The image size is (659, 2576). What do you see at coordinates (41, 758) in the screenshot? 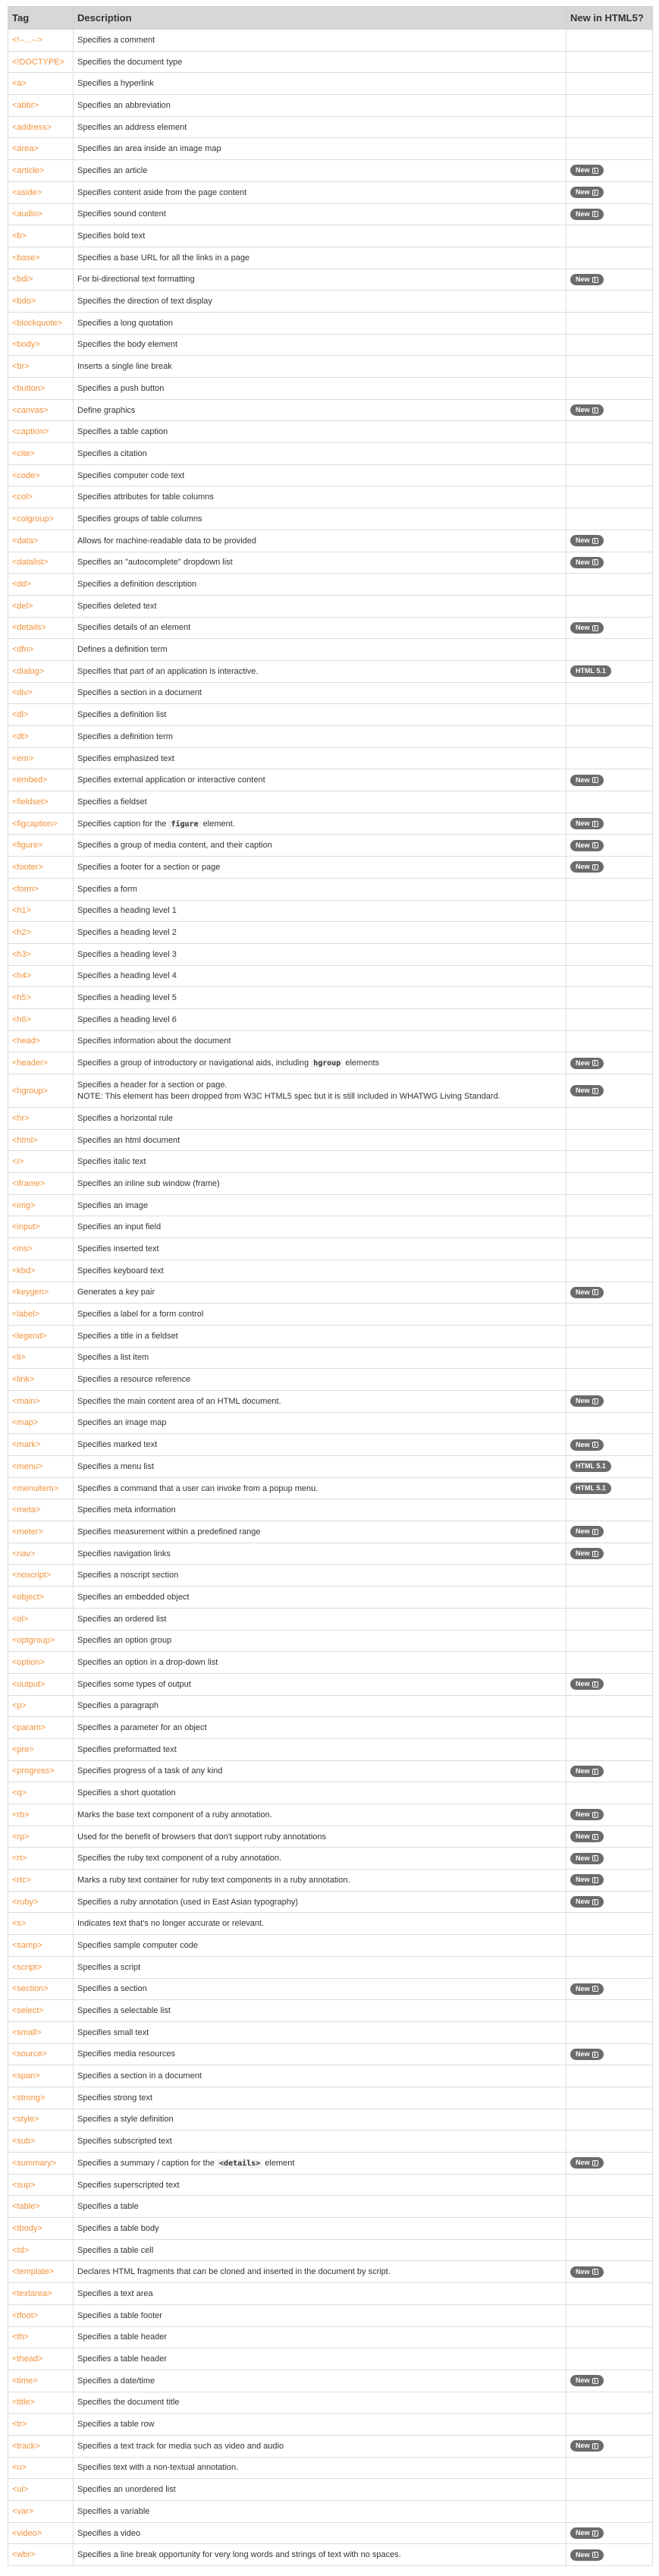
I see `tag-link: <em>` at bounding box center [41, 758].